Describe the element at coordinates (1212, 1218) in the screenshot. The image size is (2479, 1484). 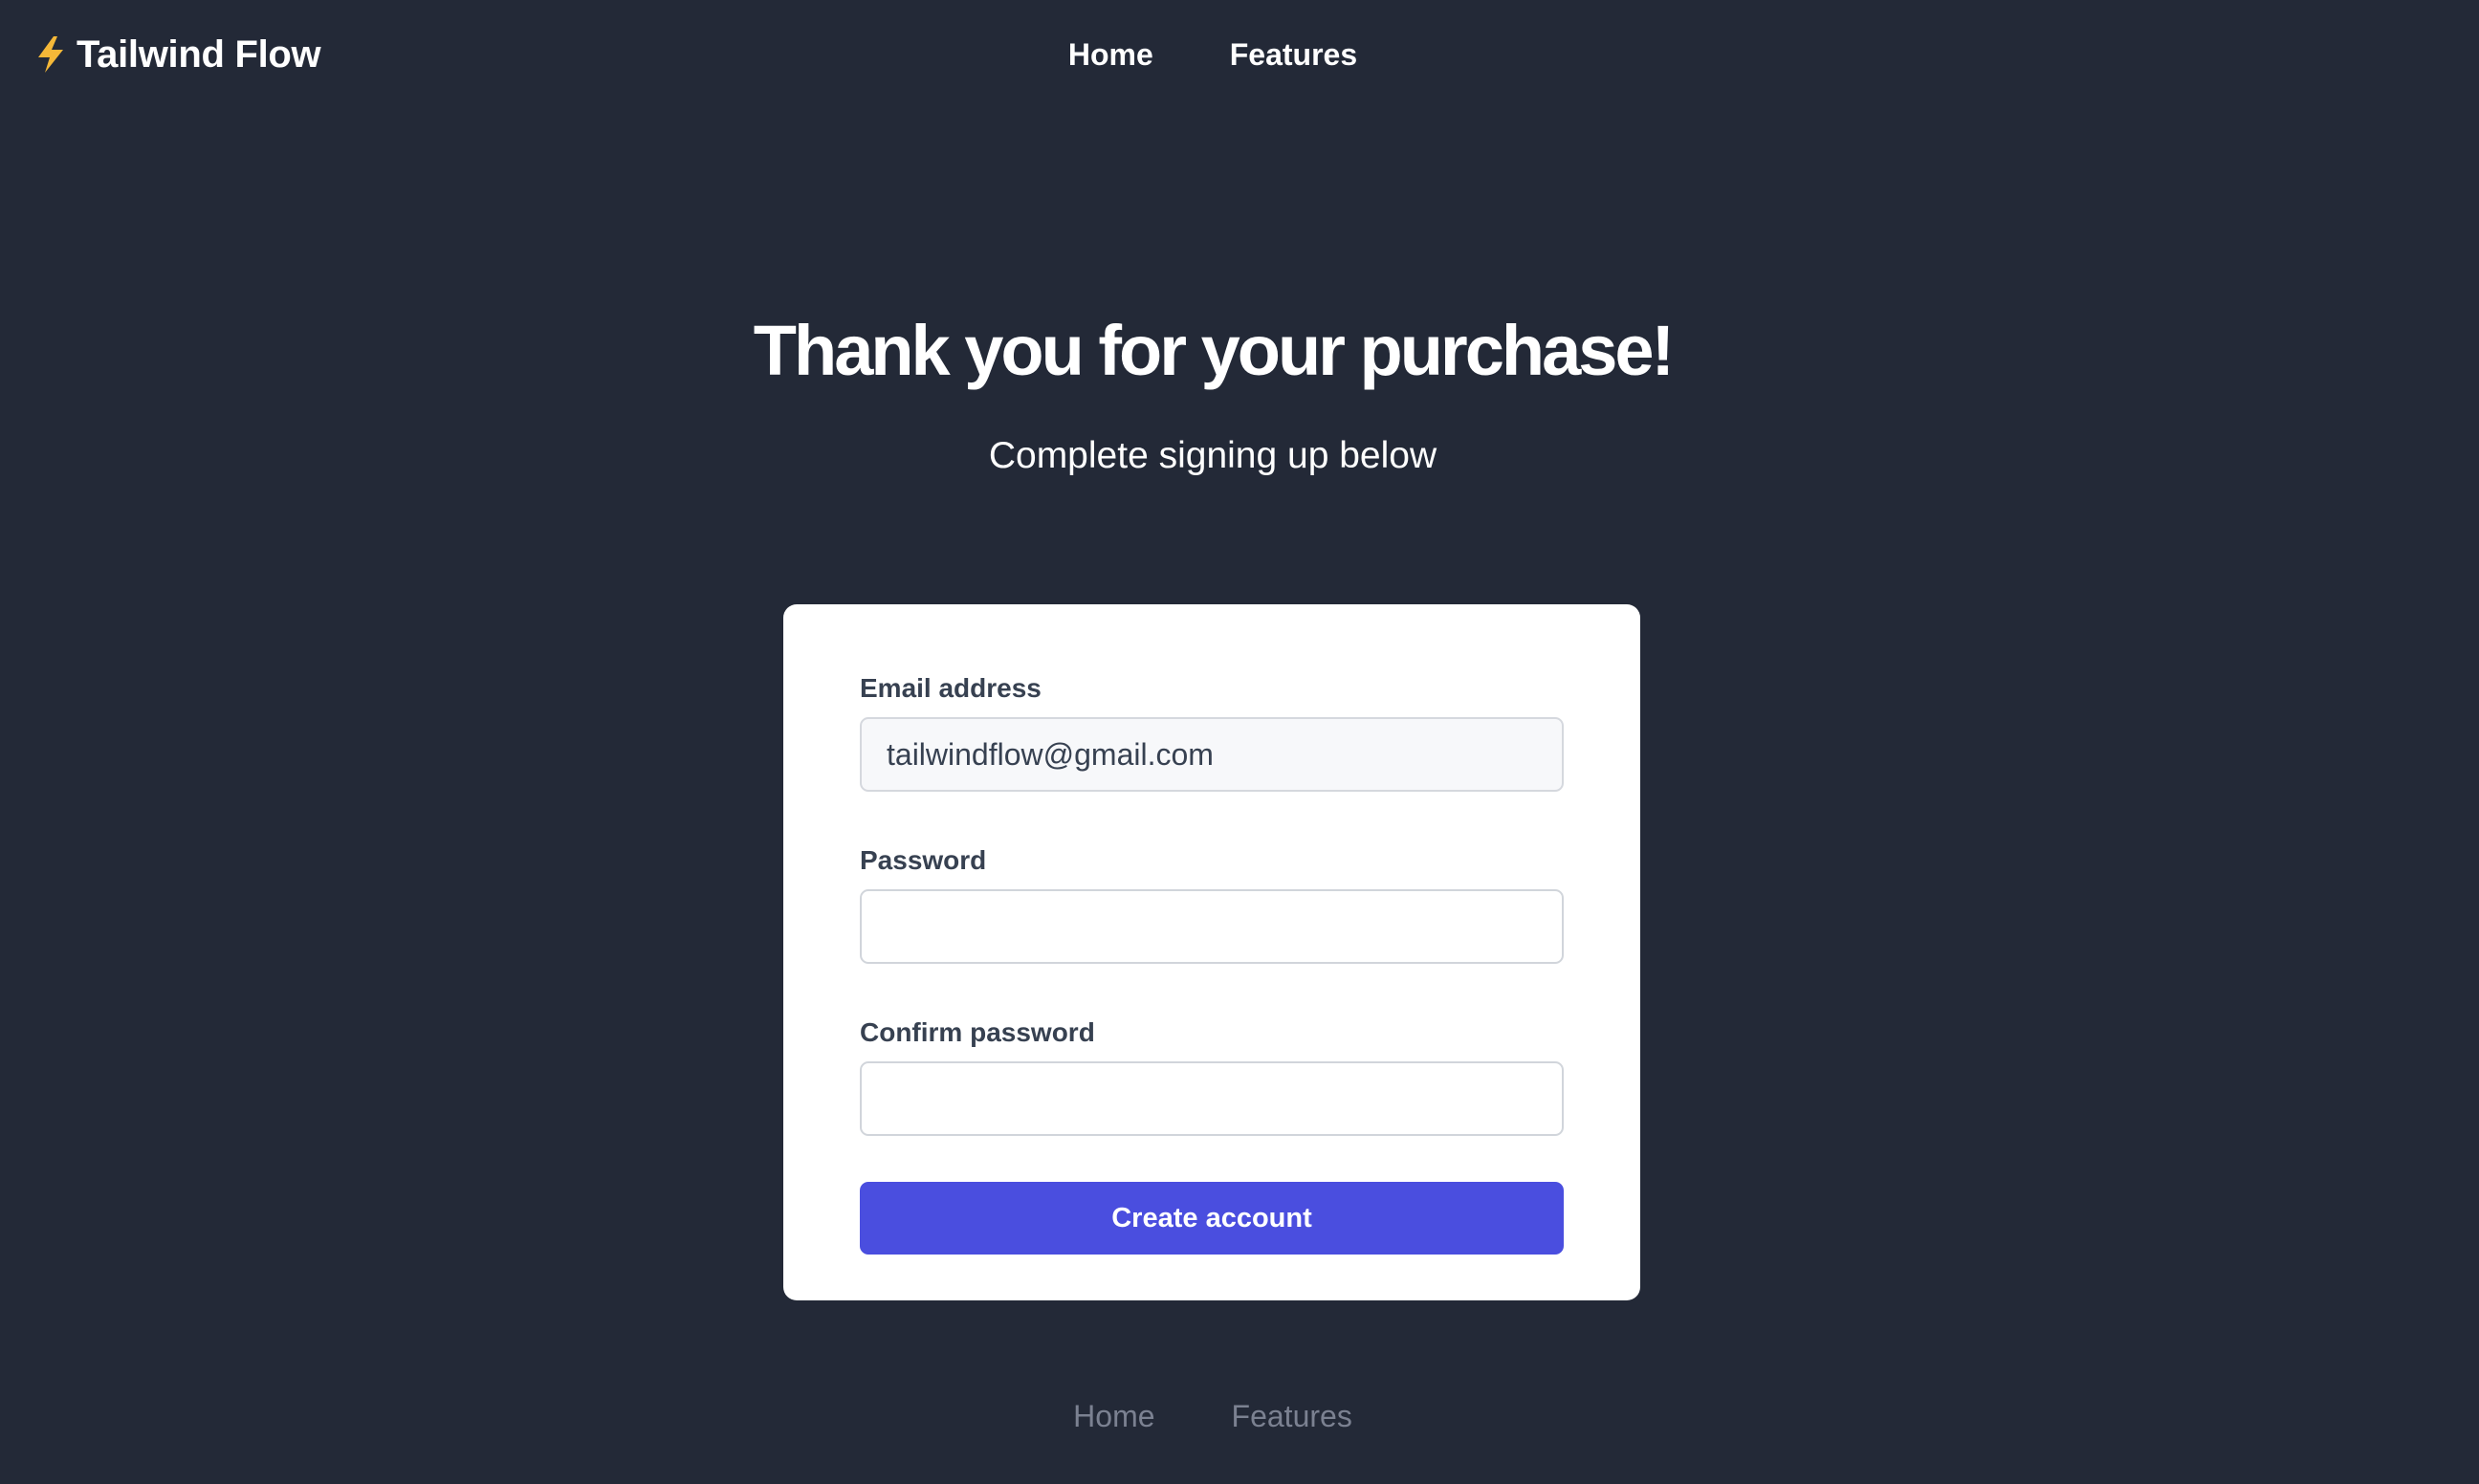
I see `create-account-button: Create account` at that location.